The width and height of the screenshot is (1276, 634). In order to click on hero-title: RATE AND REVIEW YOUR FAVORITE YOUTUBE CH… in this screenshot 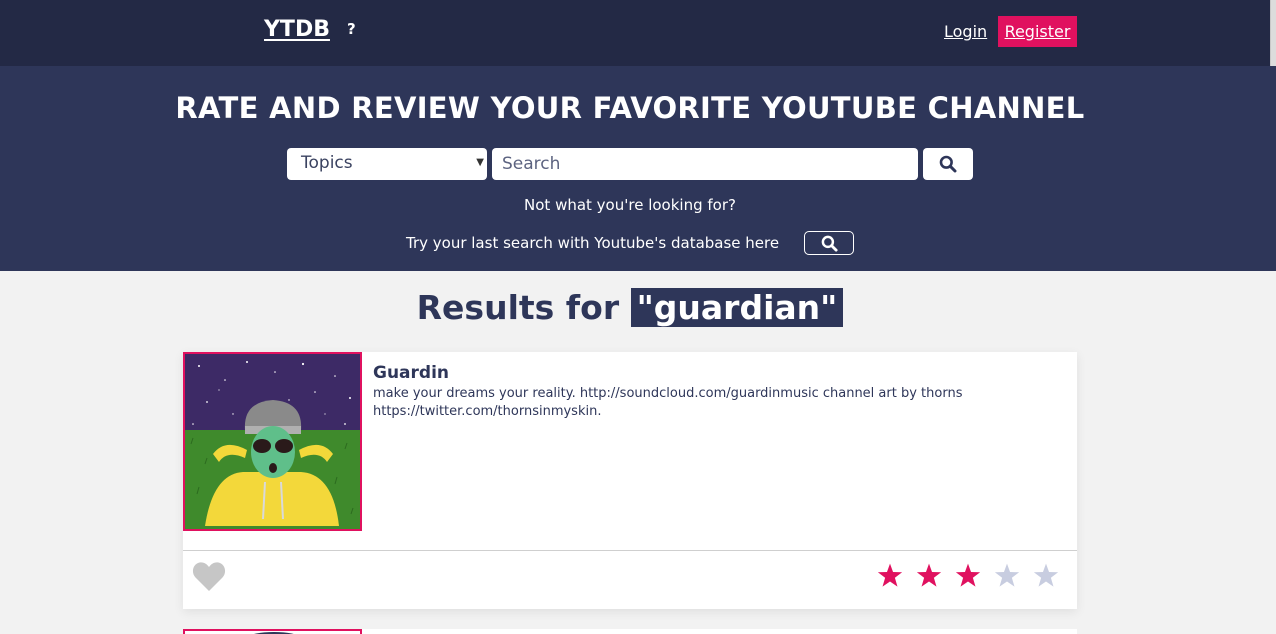, I will do `click(630, 108)`.